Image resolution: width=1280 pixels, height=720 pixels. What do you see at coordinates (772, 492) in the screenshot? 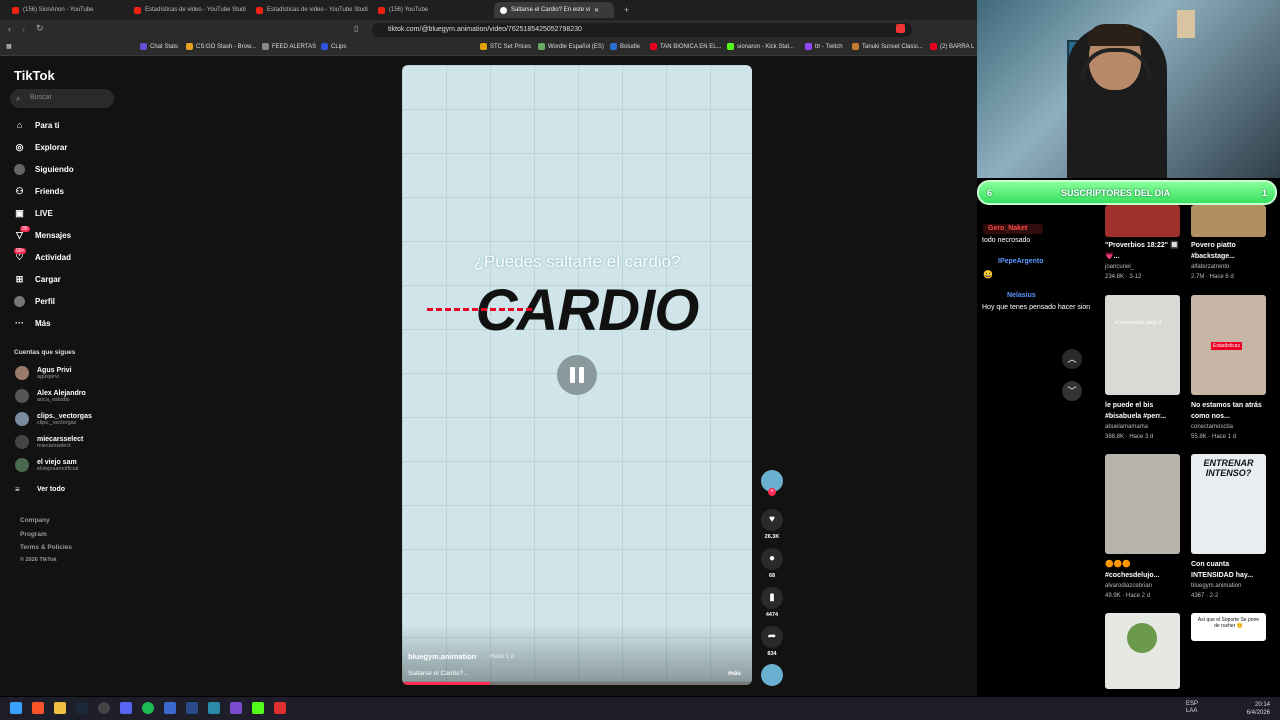
I see `follow-plus-icon: +` at bounding box center [772, 492].